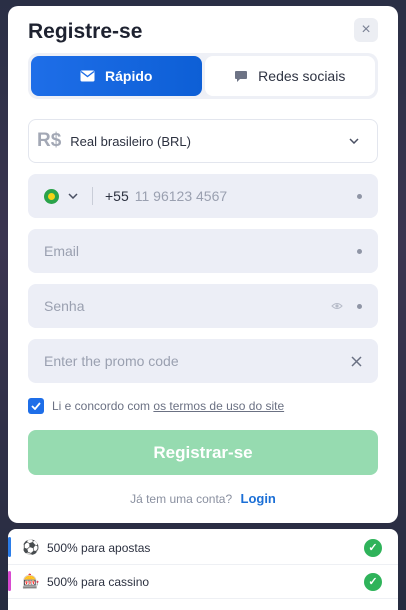  Describe the element at coordinates (258, 498) in the screenshot. I see `login-link: Login` at that location.